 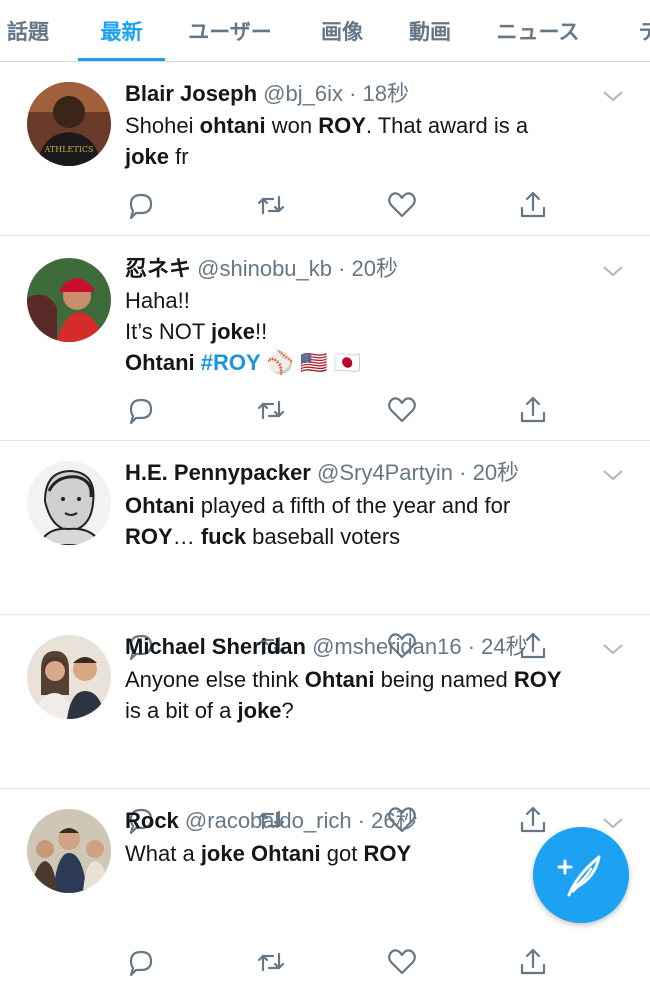 What do you see at coordinates (231, 362) in the screenshot?
I see `hashtag-link: #ROY` at bounding box center [231, 362].